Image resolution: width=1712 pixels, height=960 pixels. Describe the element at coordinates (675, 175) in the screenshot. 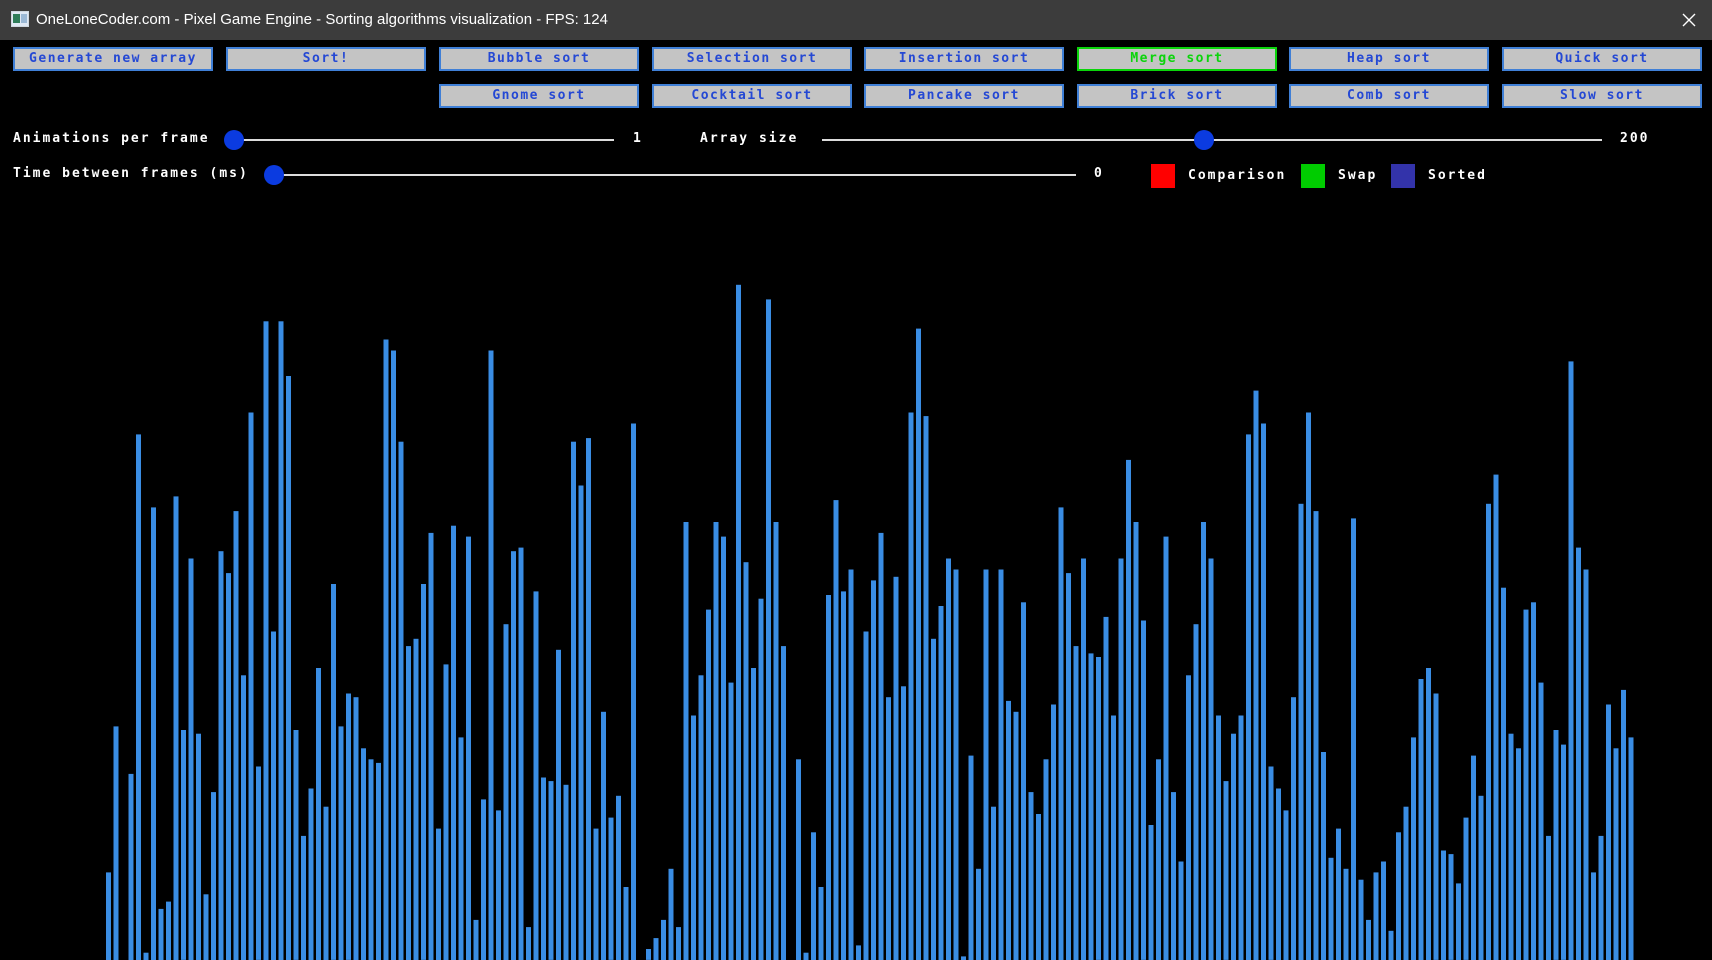

I see `time-slider-track` at that location.